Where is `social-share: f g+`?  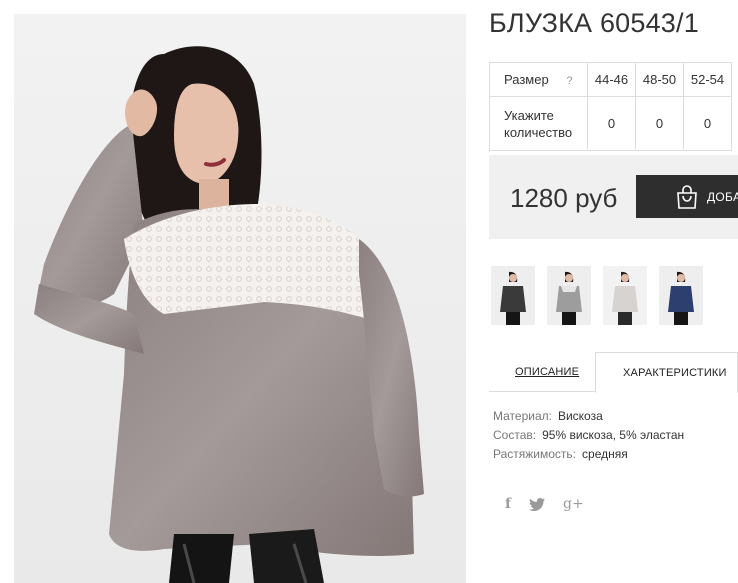 social-share: f g+ is located at coordinates (544, 504).